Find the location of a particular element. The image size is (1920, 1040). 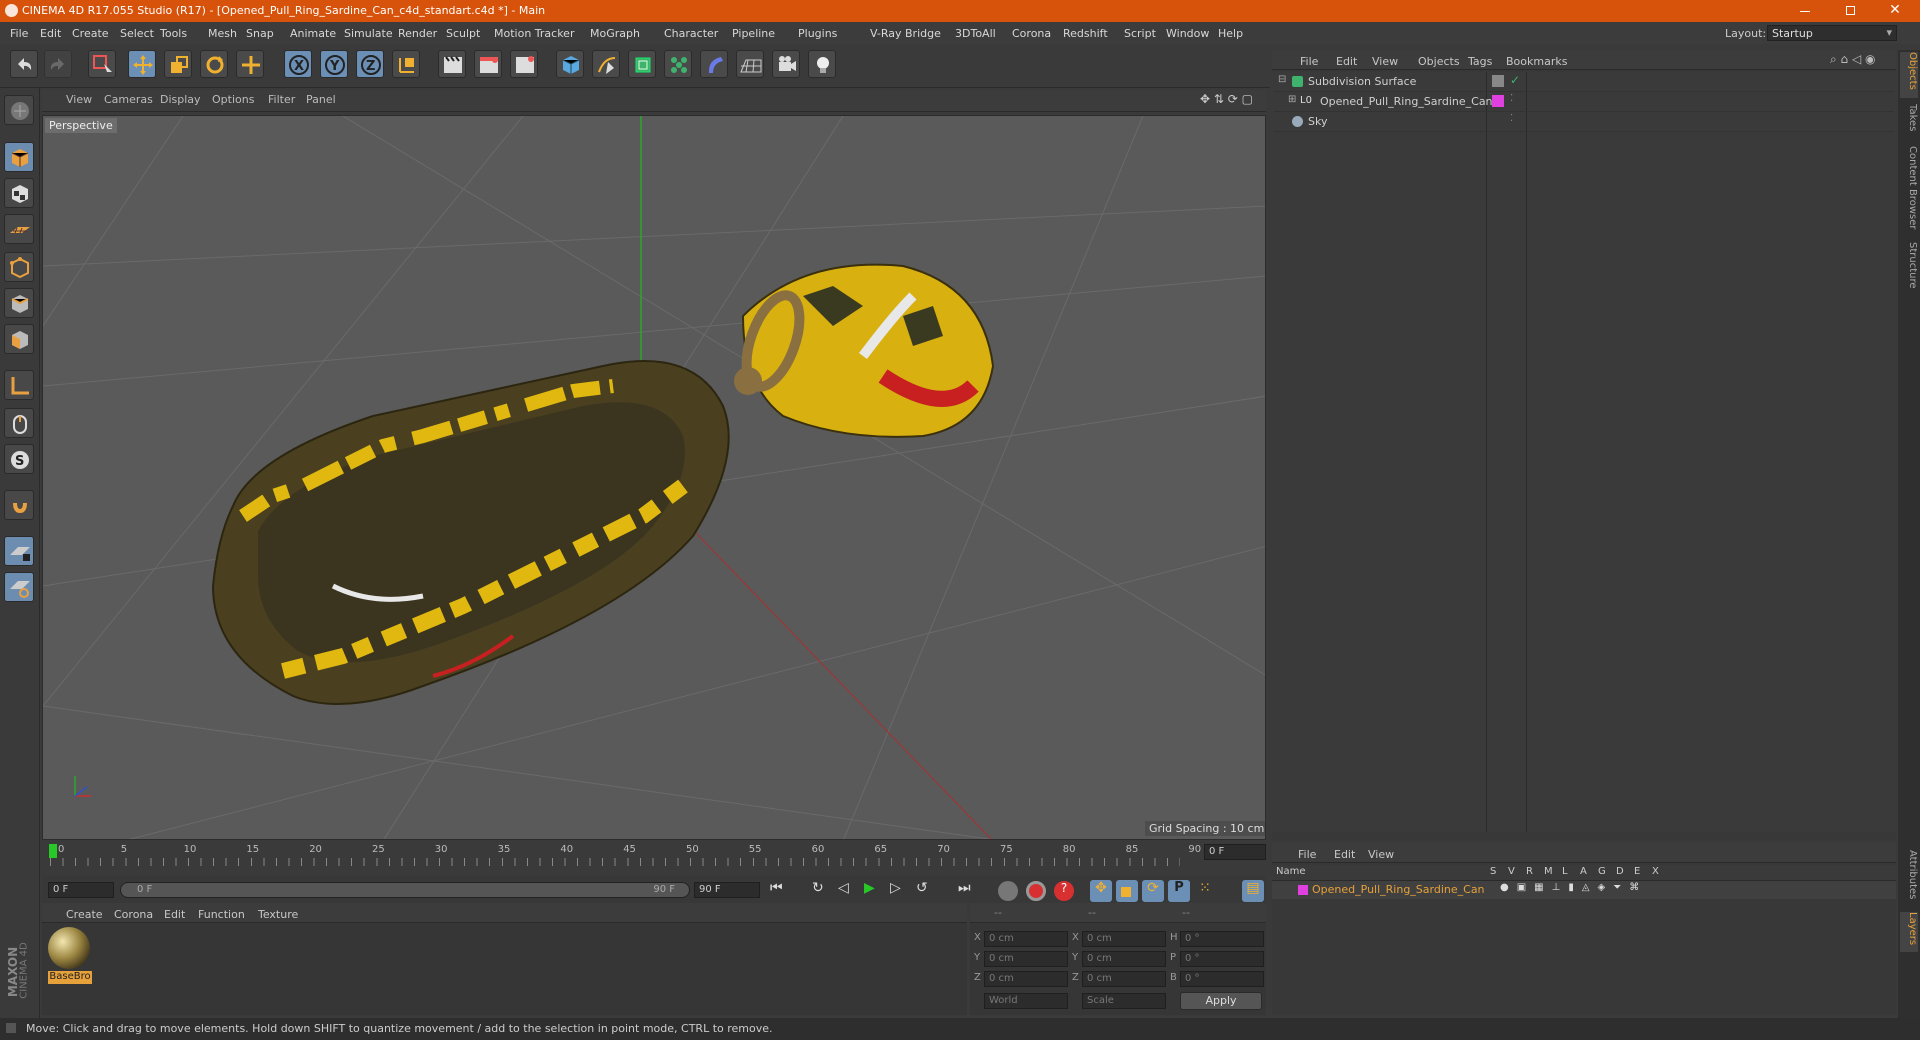

menu-mesh: Mesh is located at coordinates (222, 33).